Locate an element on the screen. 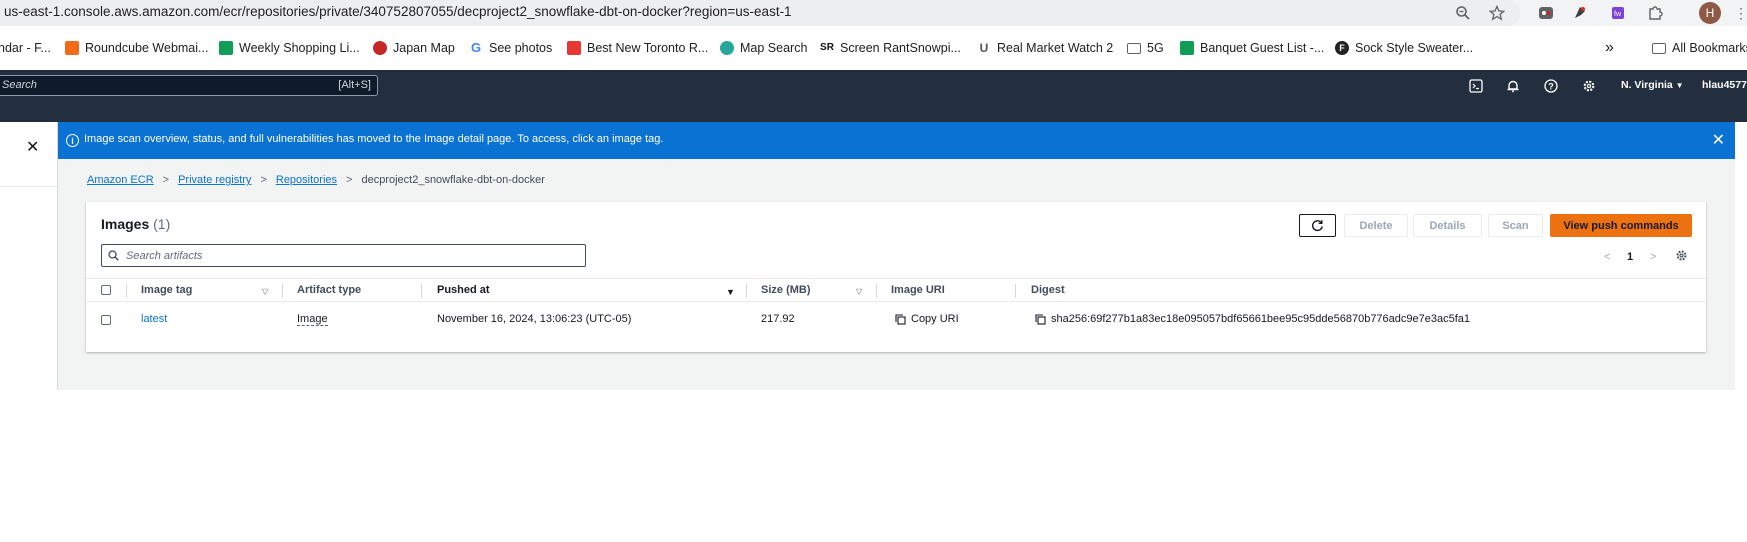  pushed-at-value: November 16, 2024, 13:06:23 (UTC-05) is located at coordinates (534, 319).